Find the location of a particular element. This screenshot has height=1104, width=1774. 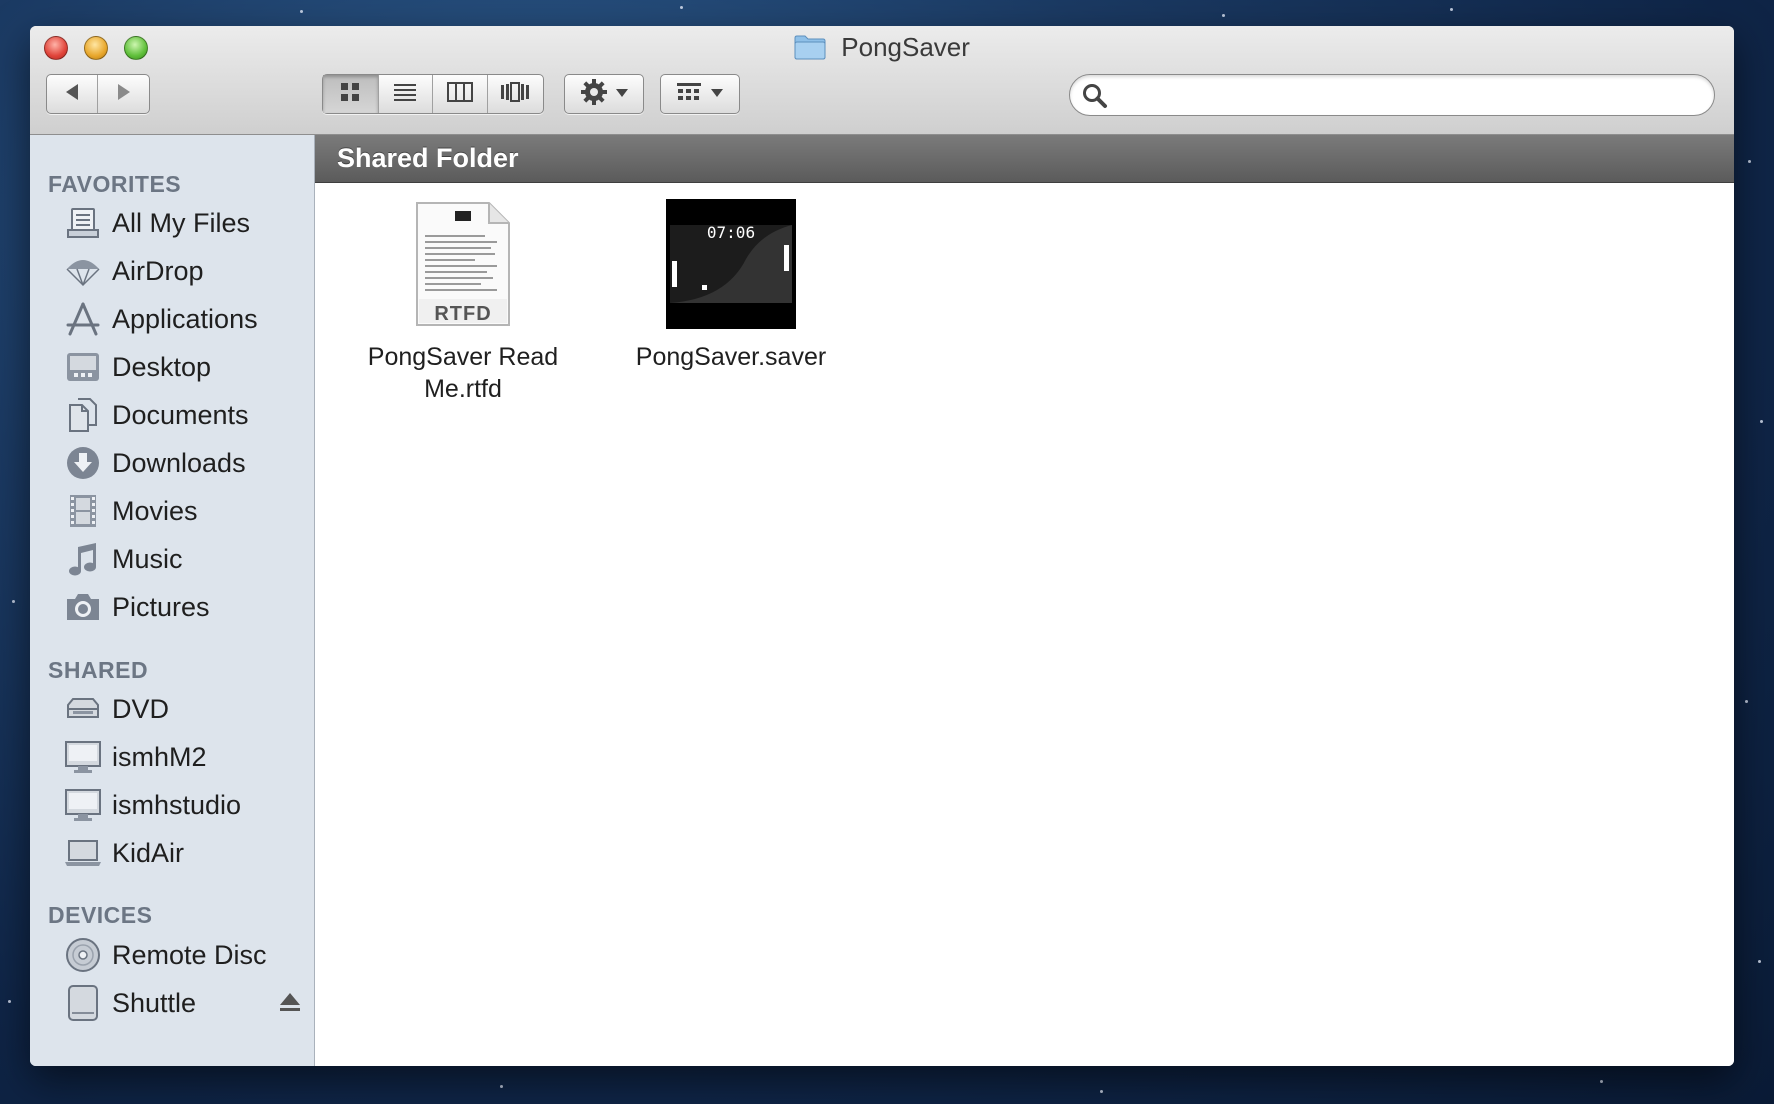

icon-view-button is located at coordinates (351, 94).